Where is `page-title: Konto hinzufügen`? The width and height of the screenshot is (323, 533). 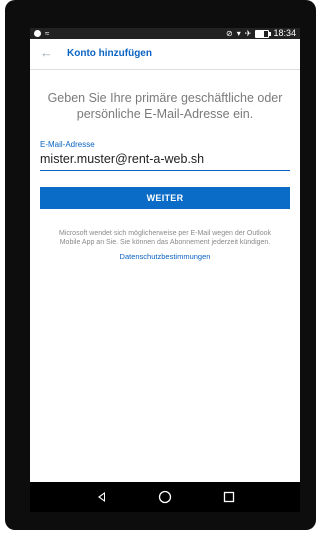 page-title: Konto hinzufügen is located at coordinates (109, 53).